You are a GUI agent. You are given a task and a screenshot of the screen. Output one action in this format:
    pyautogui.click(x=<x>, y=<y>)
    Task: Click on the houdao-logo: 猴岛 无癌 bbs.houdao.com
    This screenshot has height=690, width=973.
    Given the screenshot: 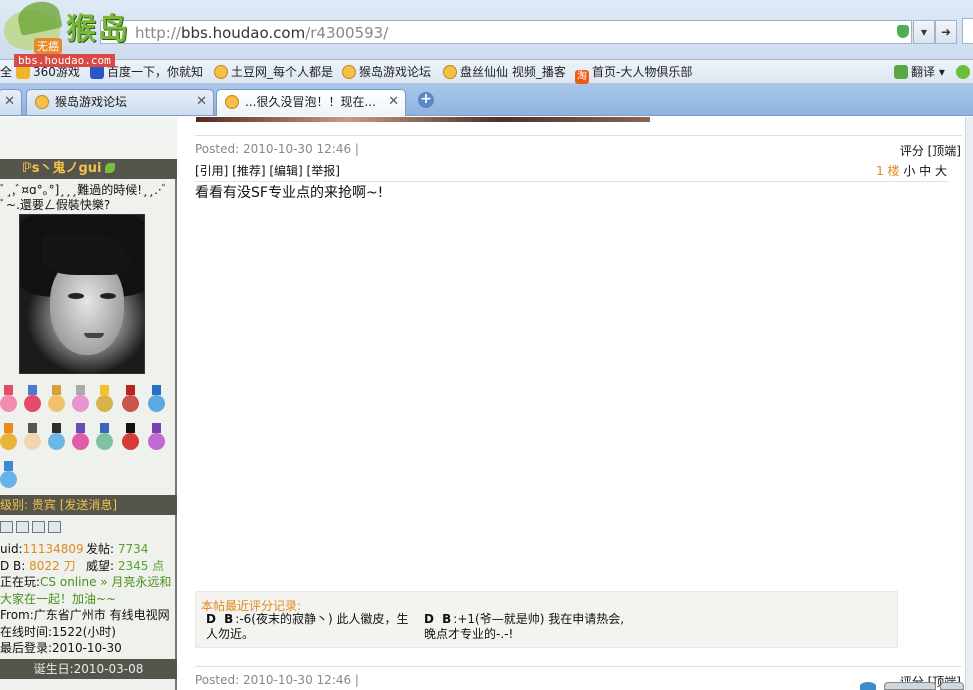 What is the action you would take?
    pyautogui.click(x=80, y=33)
    